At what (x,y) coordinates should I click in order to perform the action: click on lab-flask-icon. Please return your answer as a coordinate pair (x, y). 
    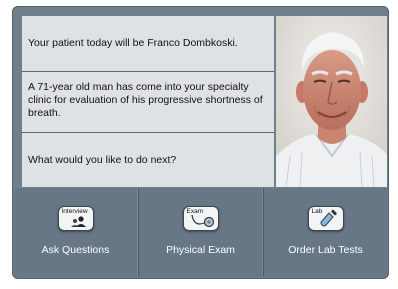
    Looking at the image, I should click on (328, 218).